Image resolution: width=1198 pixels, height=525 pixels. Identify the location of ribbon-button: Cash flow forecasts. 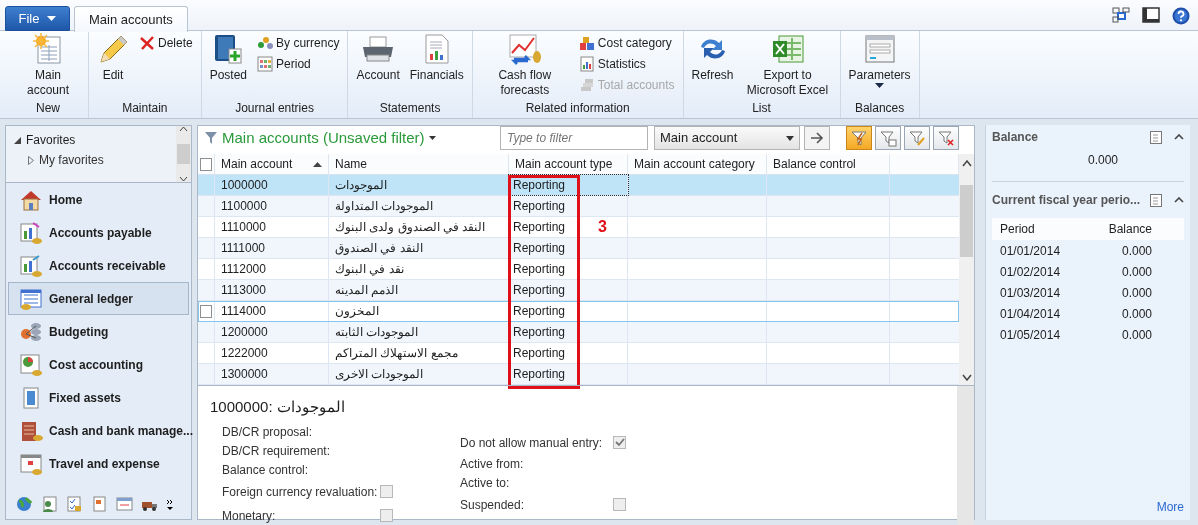
(524, 67).